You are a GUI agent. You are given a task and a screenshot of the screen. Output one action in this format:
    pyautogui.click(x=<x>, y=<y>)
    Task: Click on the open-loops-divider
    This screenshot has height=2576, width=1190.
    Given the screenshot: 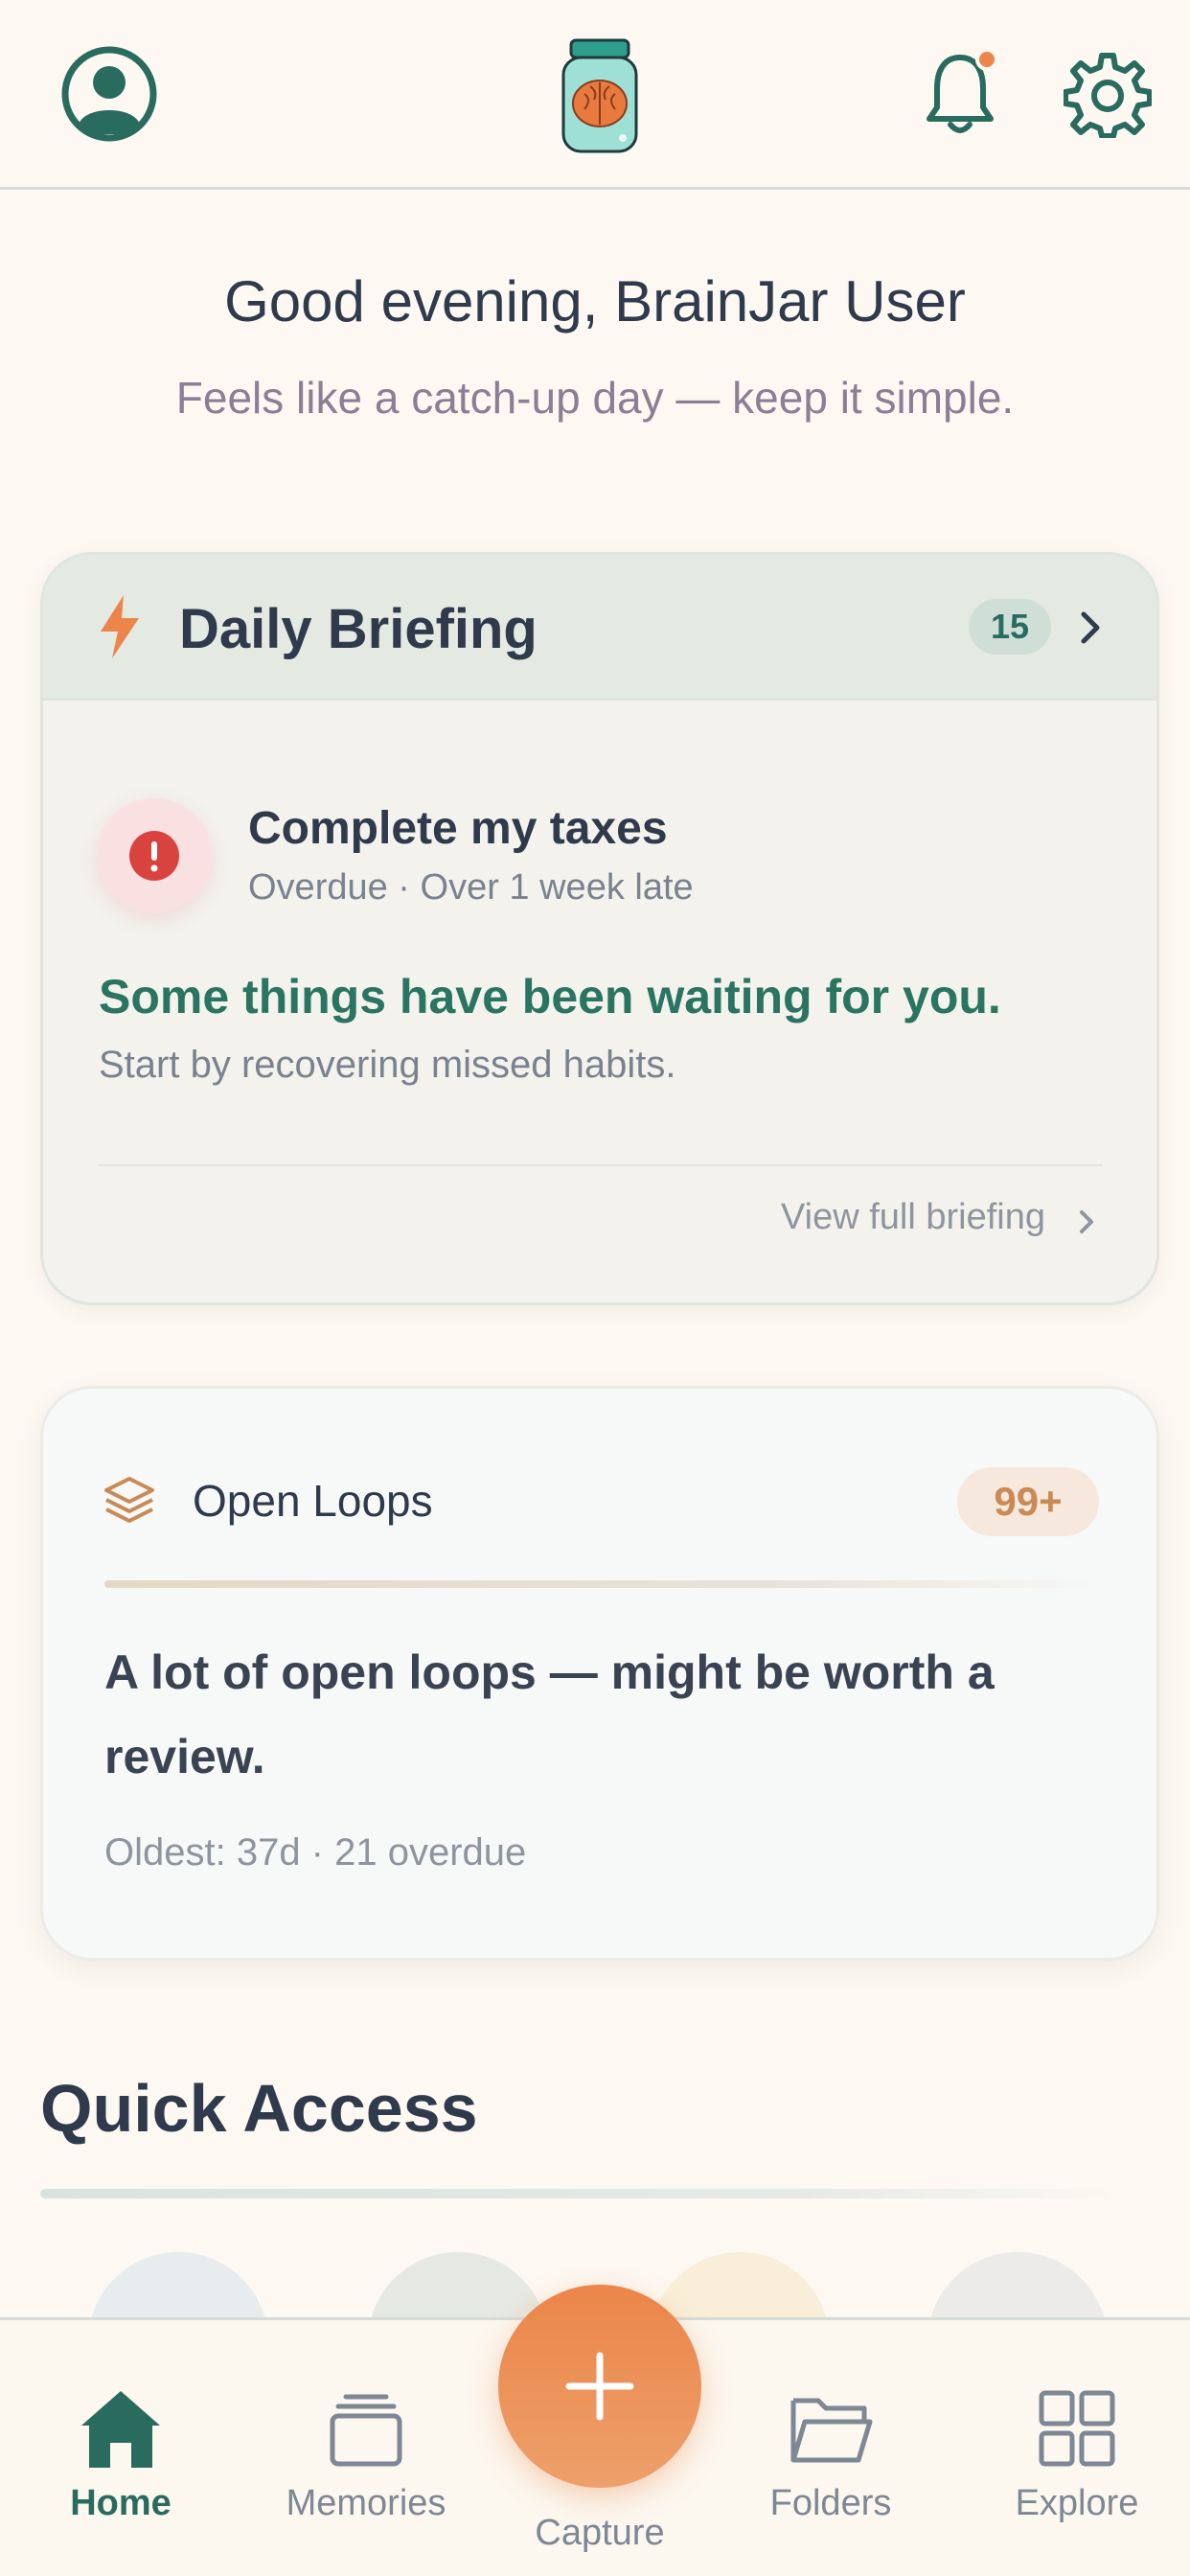 What is the action you would take?
    pyautogui.click(x=603, y=1584)
    